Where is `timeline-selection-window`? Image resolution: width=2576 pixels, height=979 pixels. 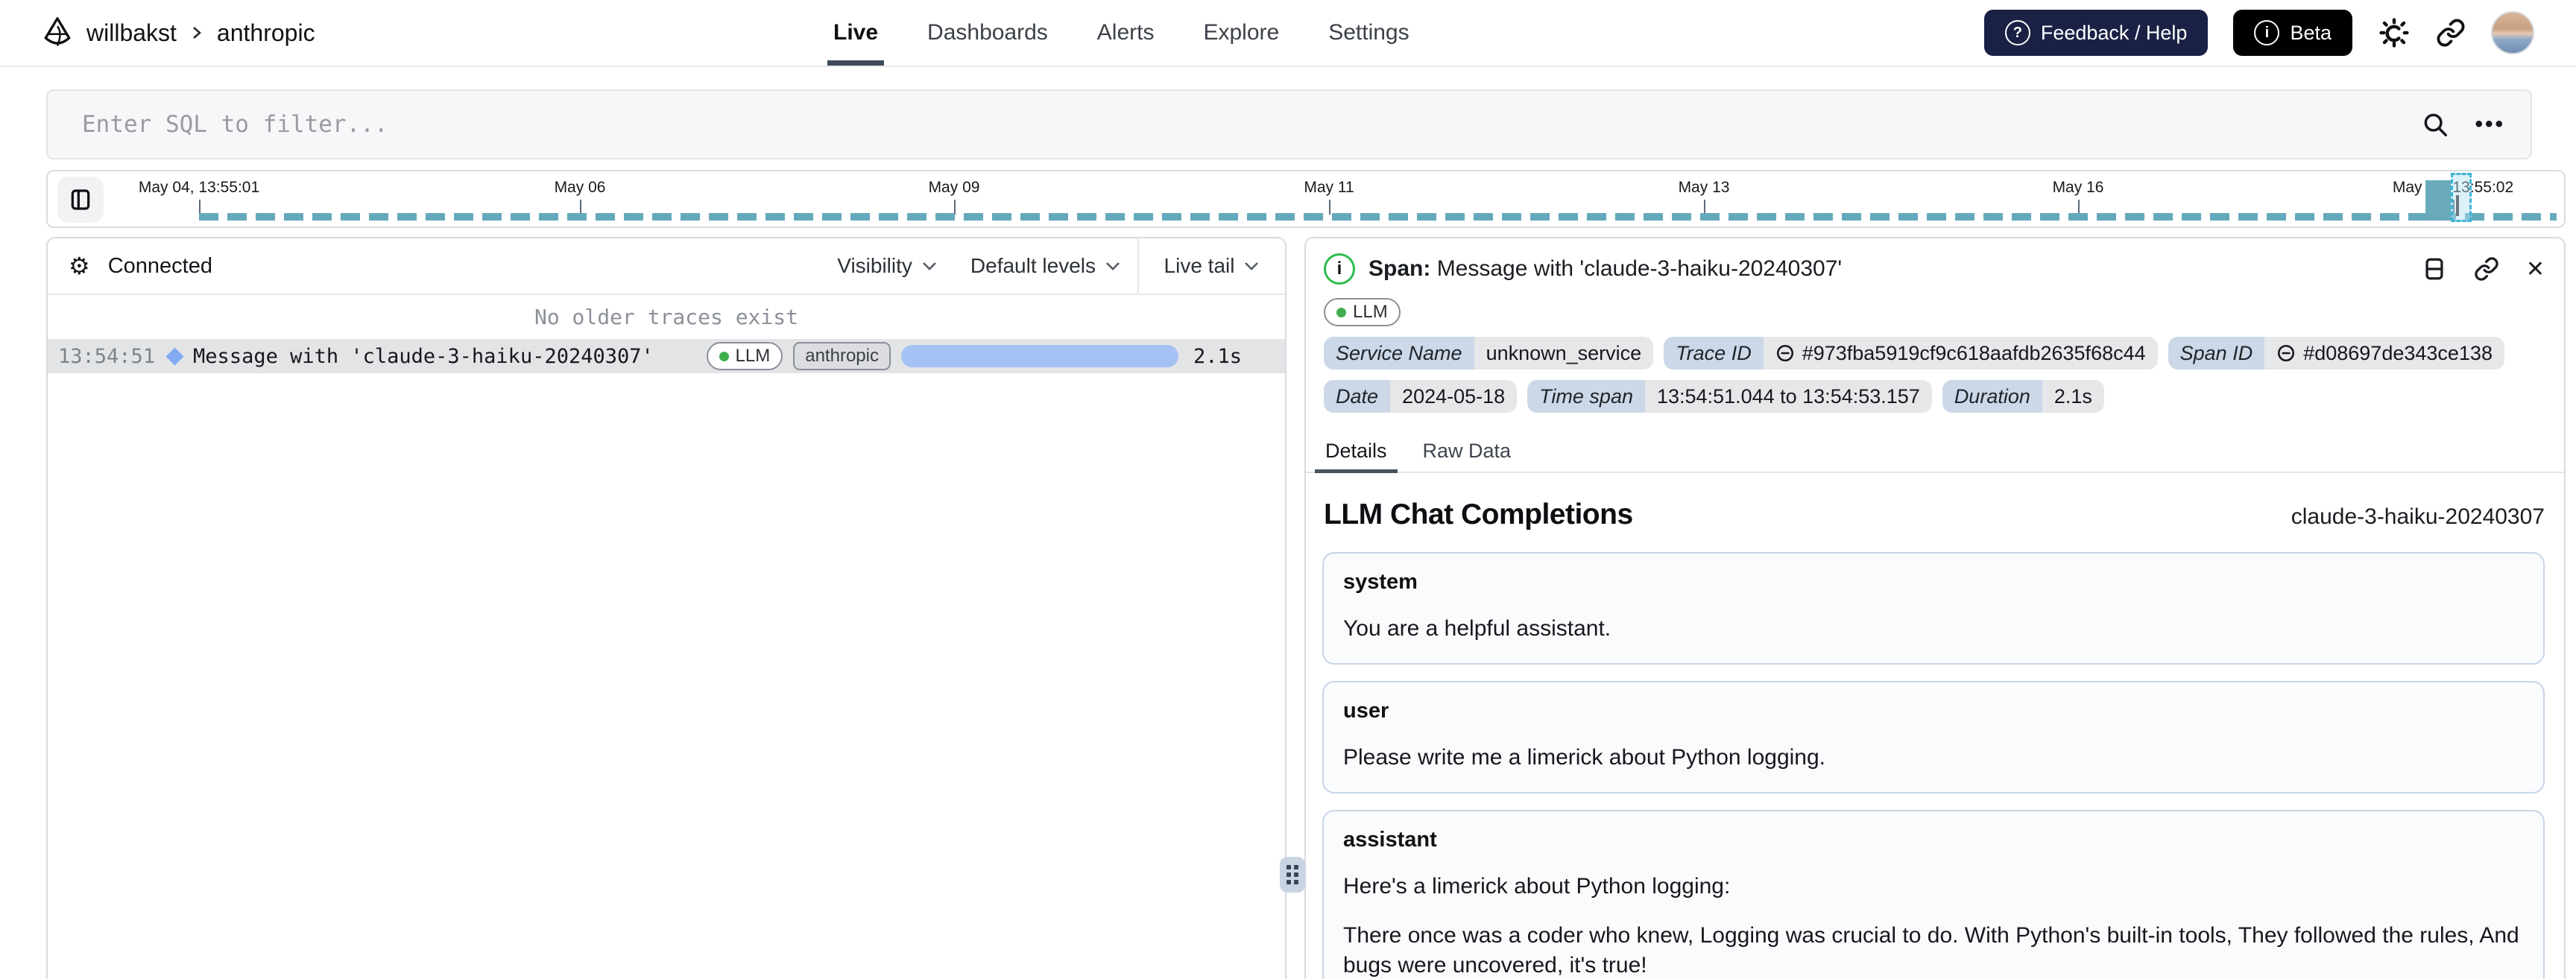
timeline-selection-window is located at coordinates (2461, 197).